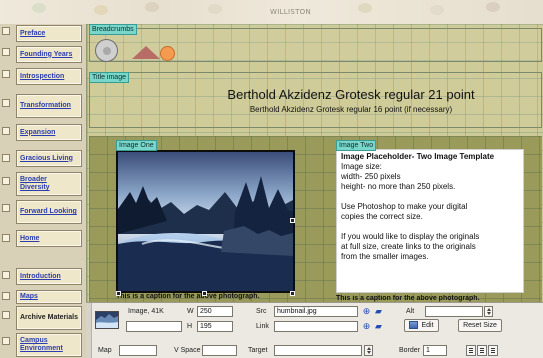 The image size is (543, 358). What do you see at coordinates (361, 166) in the screenshot?
I see `image-size-heading: Image size:` at bounding box center [361, 166].